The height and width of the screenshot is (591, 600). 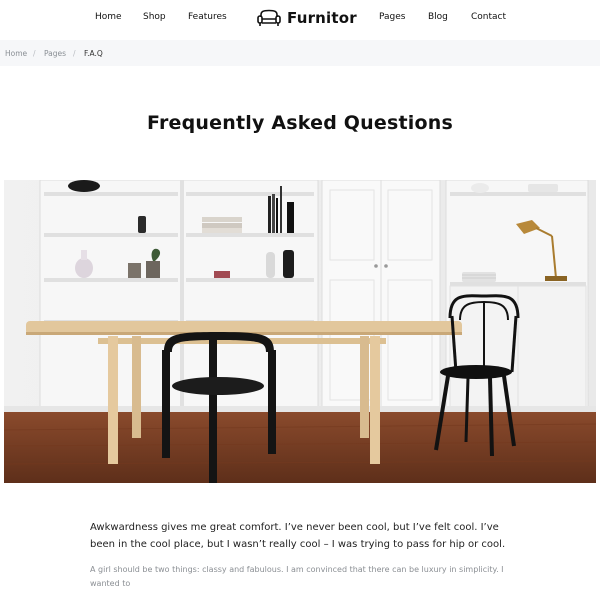 I want to click on nav-pages: Pages, so click(x=392, y=17).